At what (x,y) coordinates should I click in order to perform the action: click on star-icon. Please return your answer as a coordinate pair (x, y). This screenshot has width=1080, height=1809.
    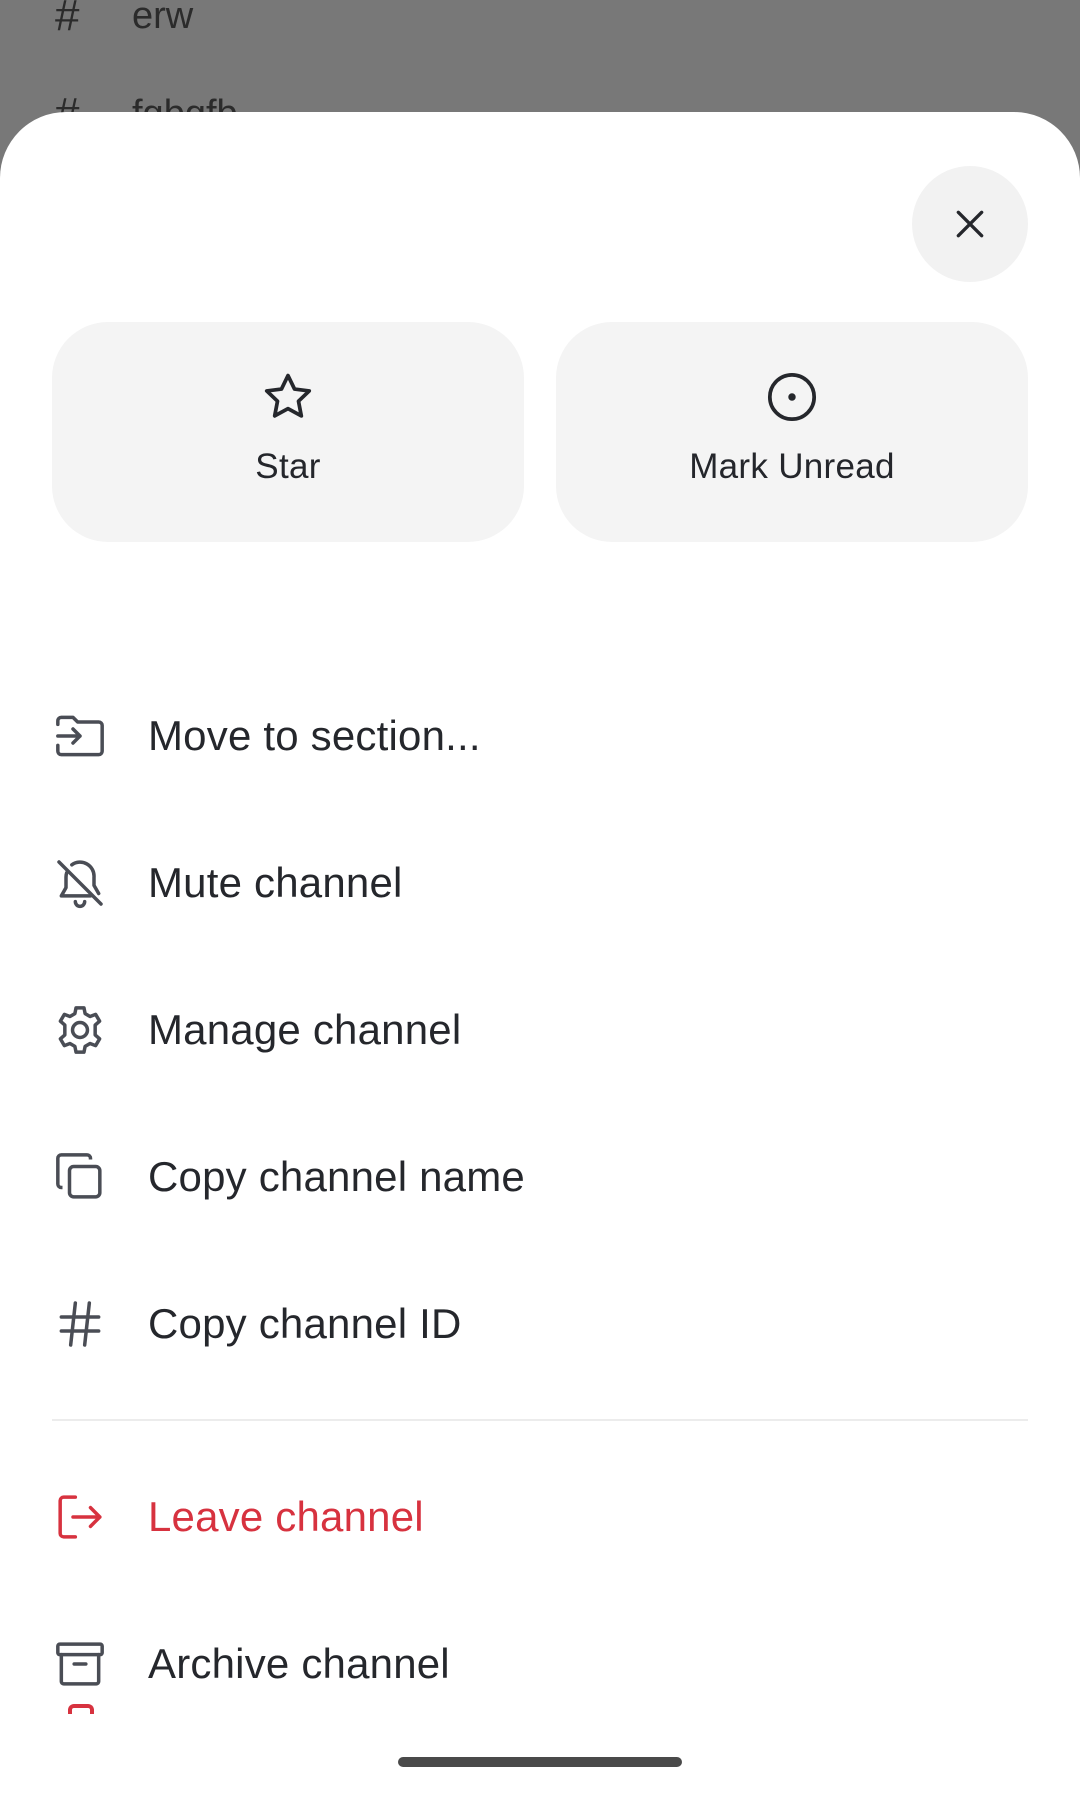
    Looking at the image, I should click on (288, 395).